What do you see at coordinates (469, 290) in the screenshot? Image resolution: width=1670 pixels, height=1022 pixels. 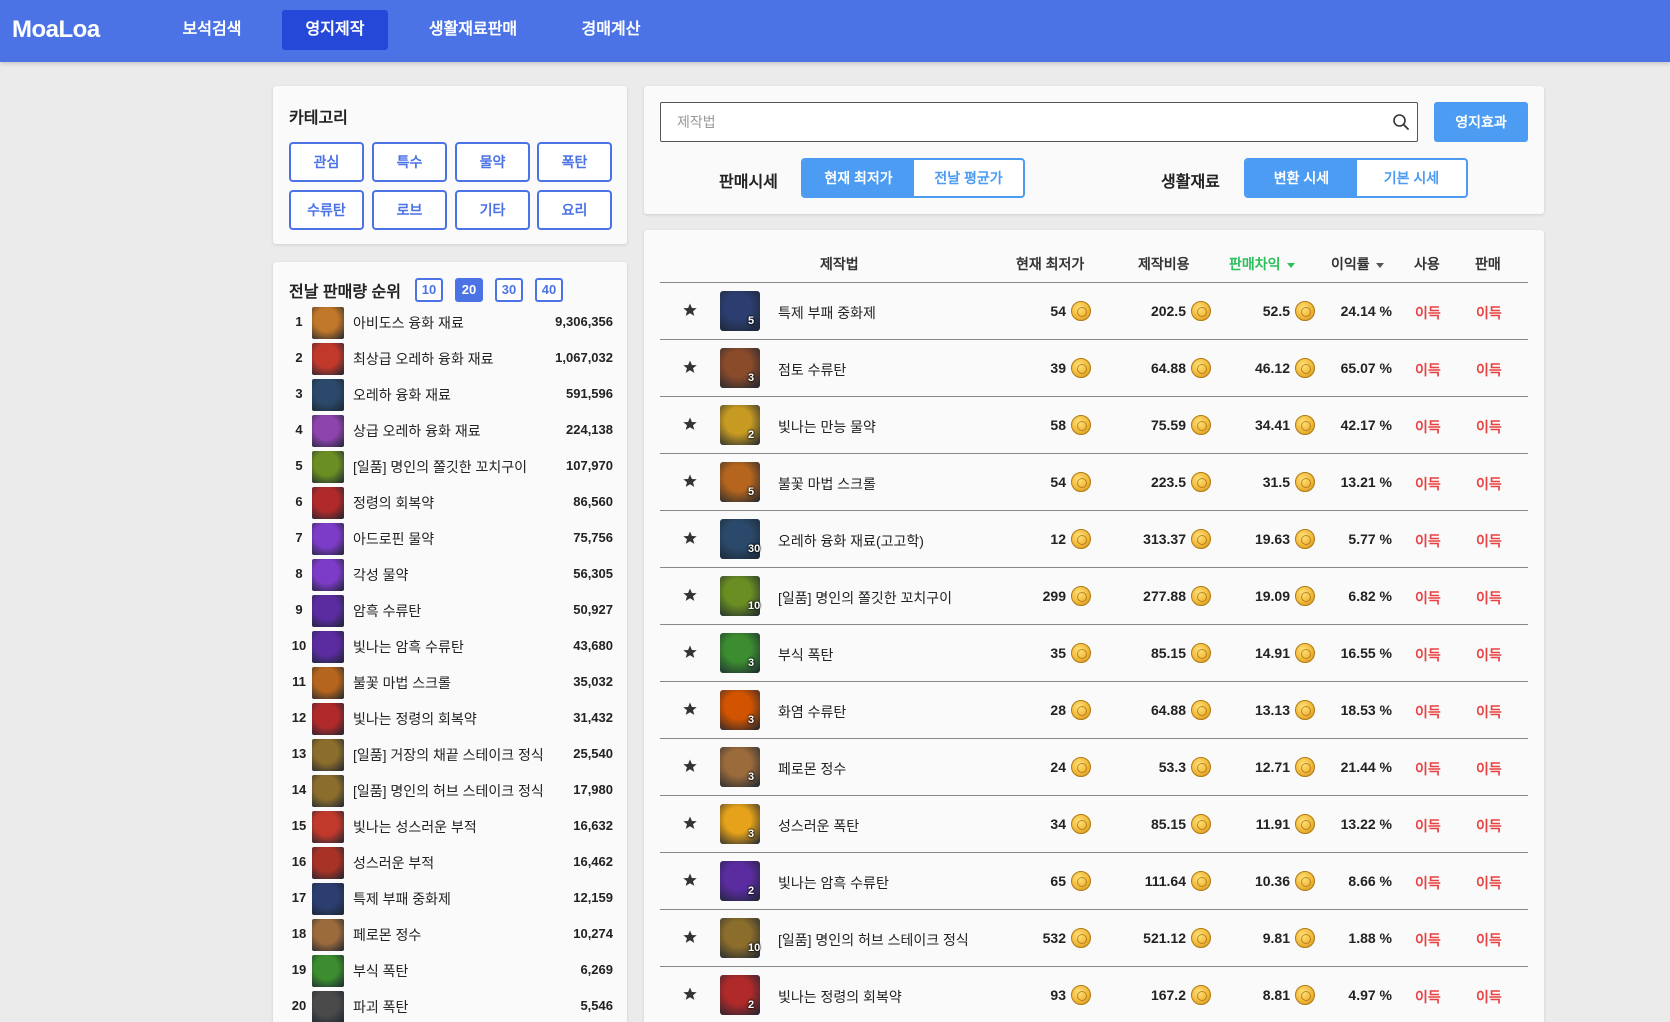 I see `ranking-toggle-20: 20` at bounding box center [469, 290].